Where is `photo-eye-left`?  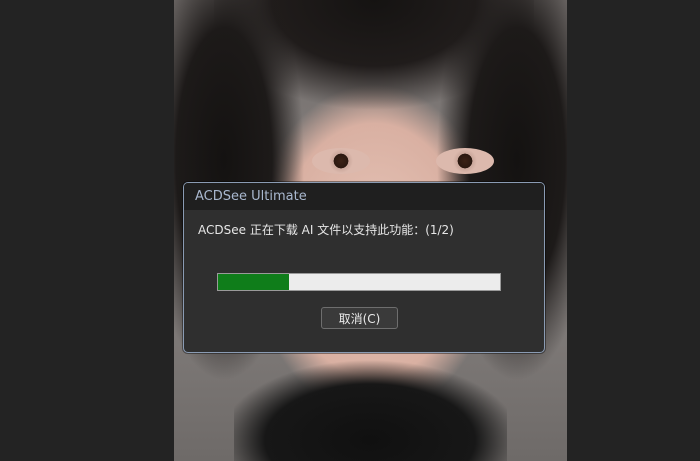 photo-eye-left is located at coordinates (341, 161).